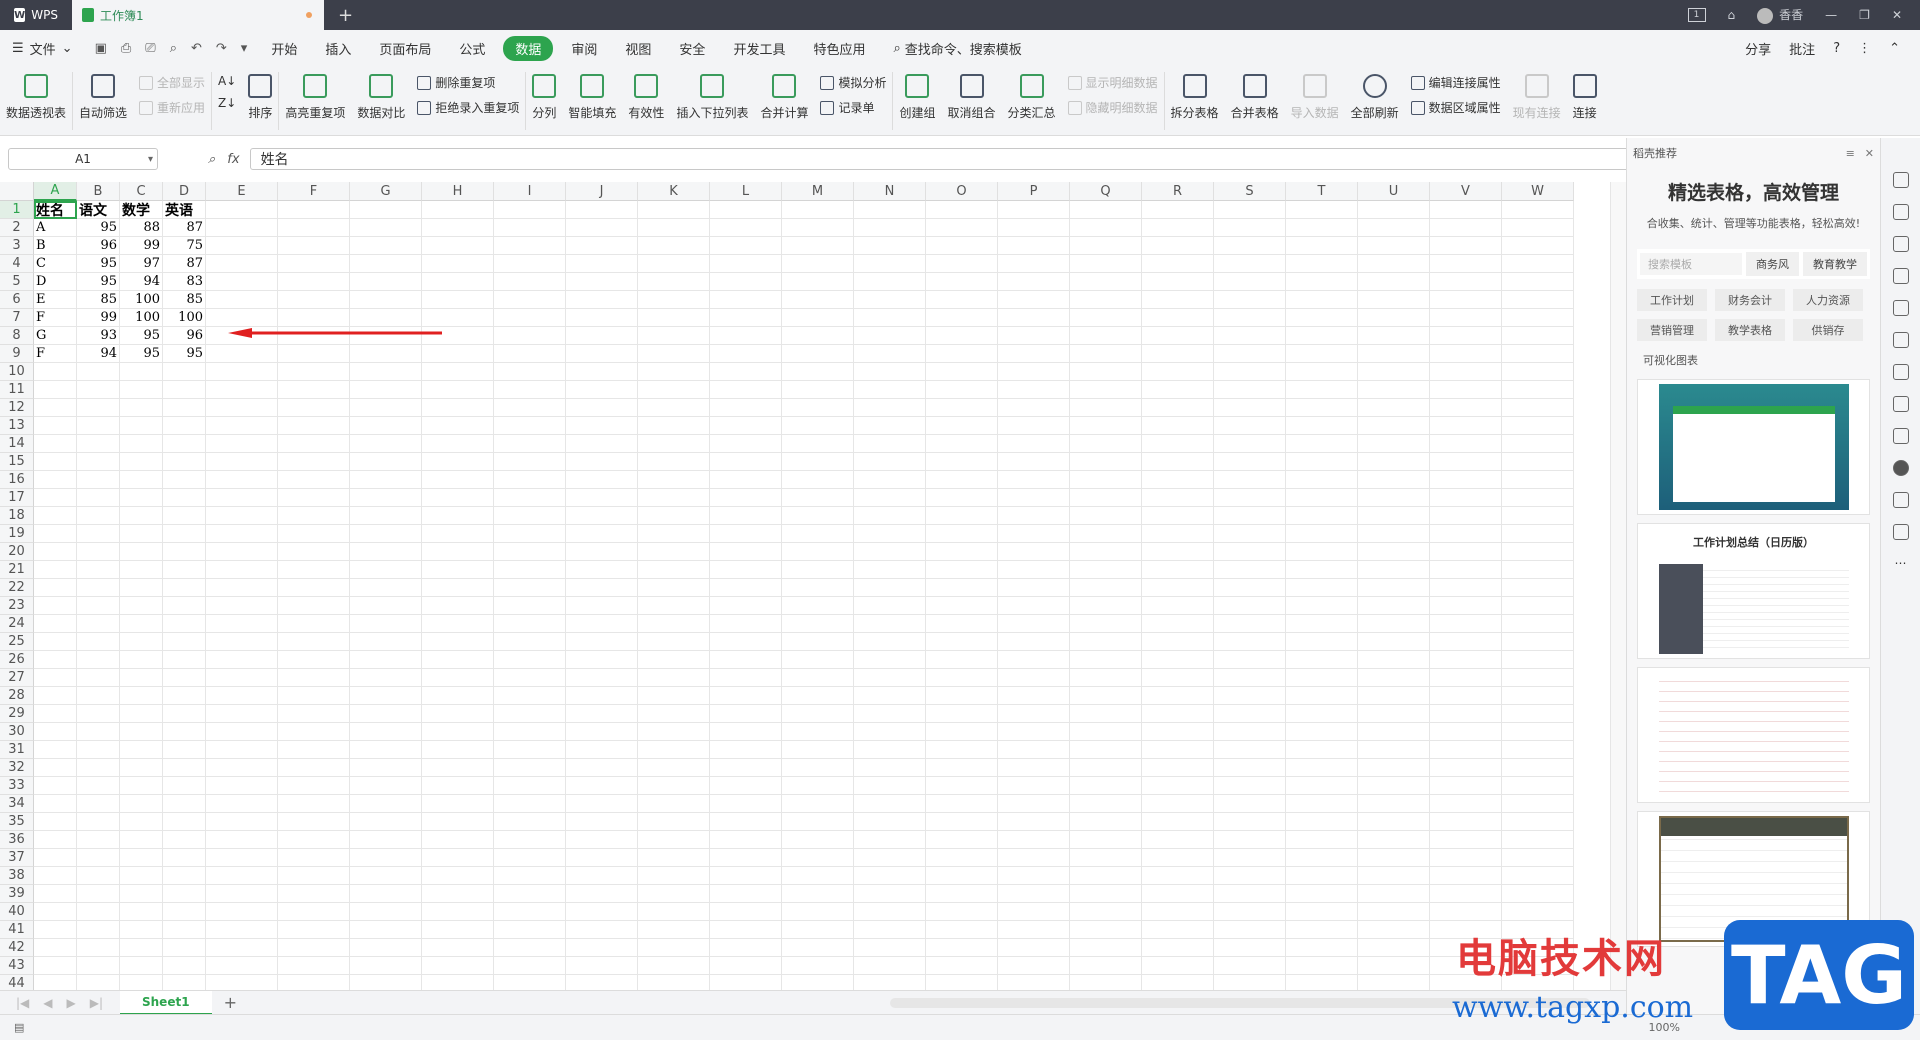  Describe the element at coordinates (184, 210) in the screenshot. I see `header-cell: 英语` at that location.